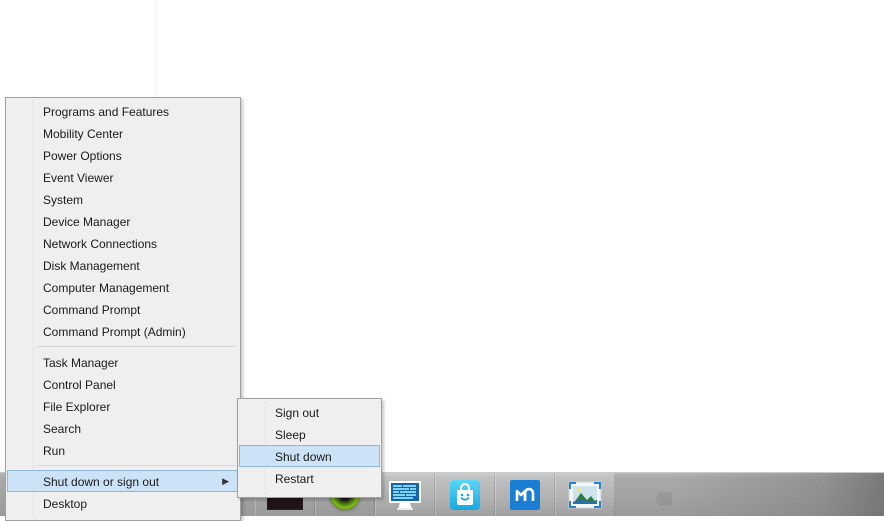 This screenshot has width=884, height=521. I want to click on menu-item-search: Search, so click(123, 428).